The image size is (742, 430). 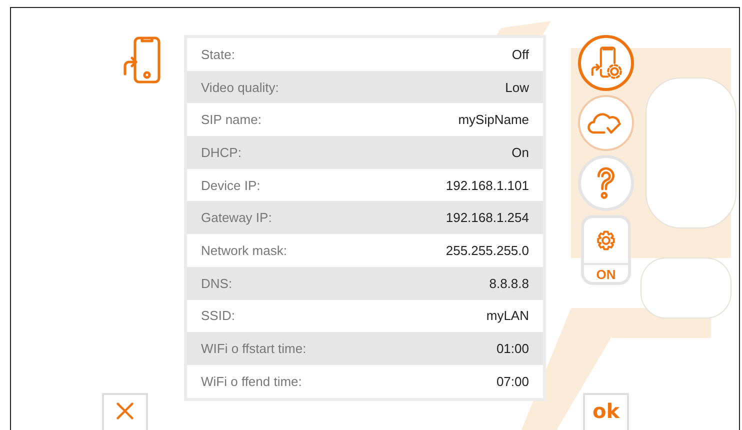 I want to click on setting-value: On, so click(x=520, y=152).